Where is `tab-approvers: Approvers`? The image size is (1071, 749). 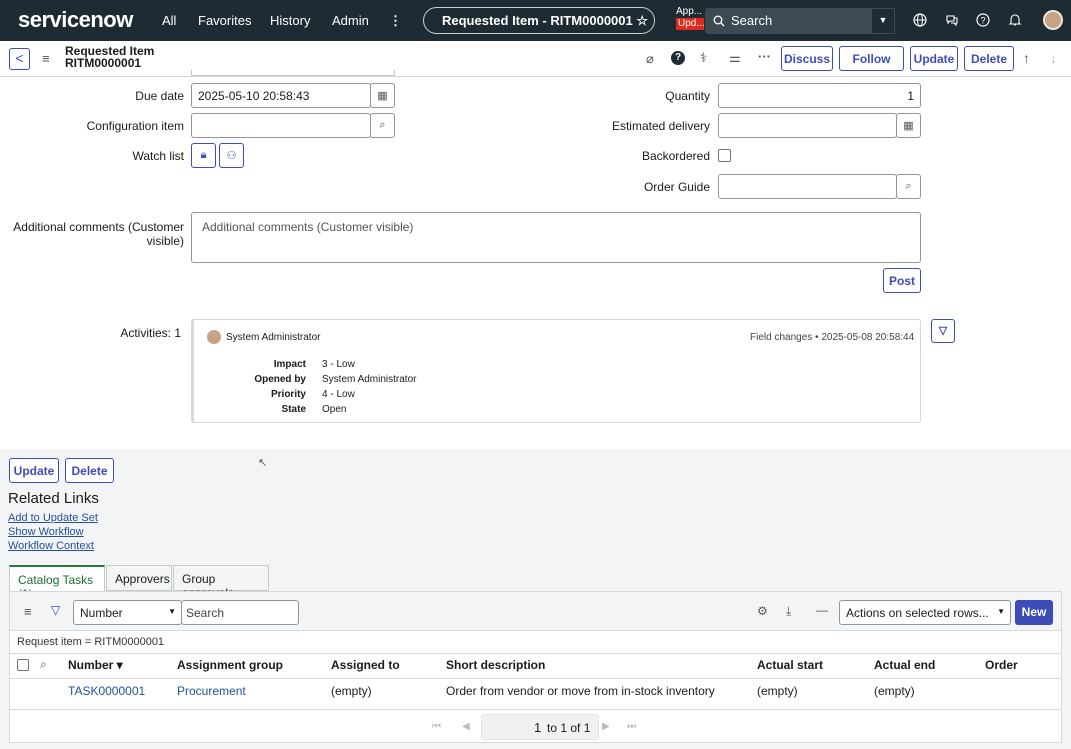
tab-approvers: Approvers is located at coordinates (139, 578).